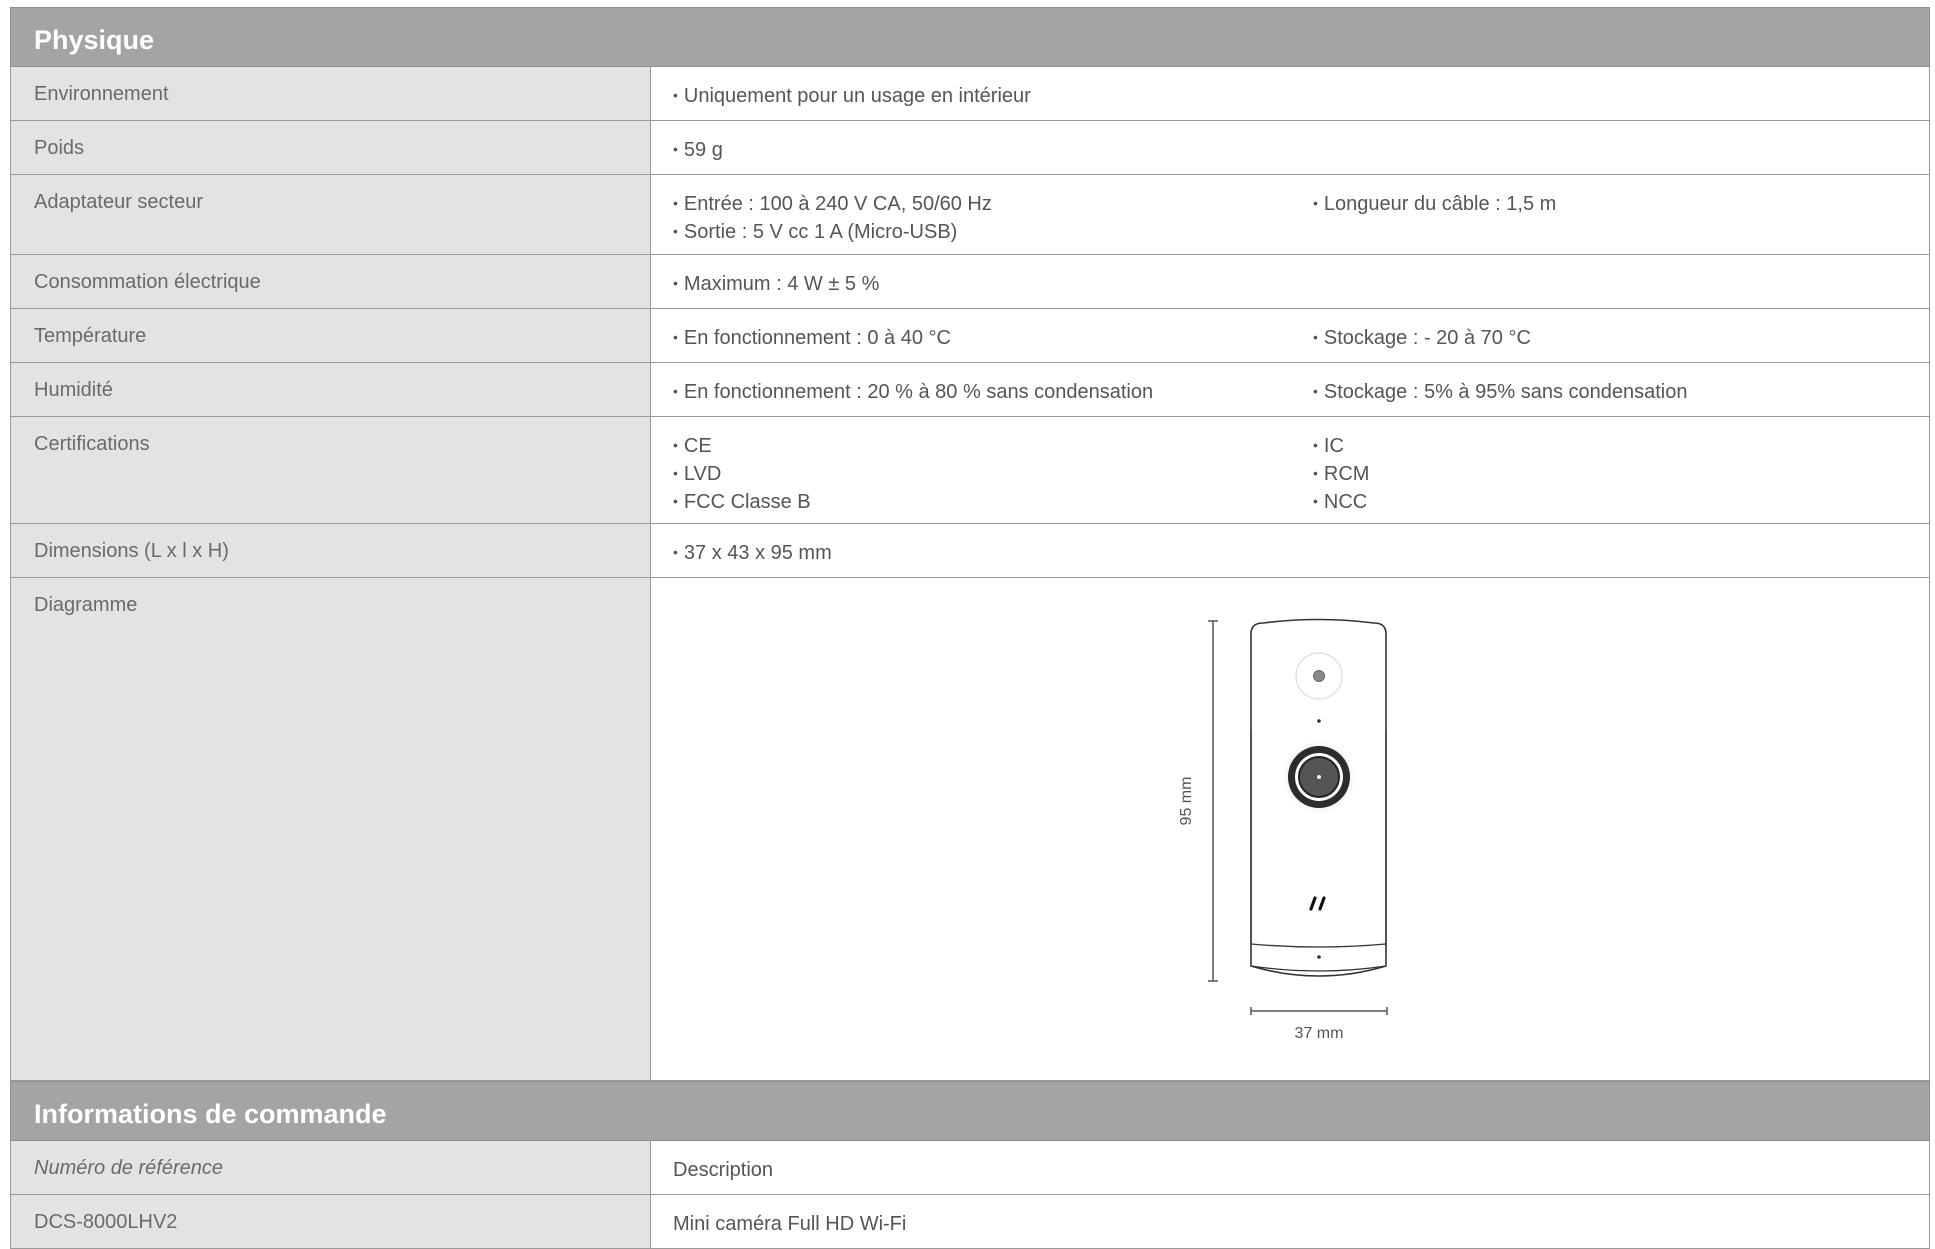 The width and height of the screenshot is (1935, 1249). Describe the element at coordinates (1610, 475) in the screenshot. I see `list-item: RCM` at that location.